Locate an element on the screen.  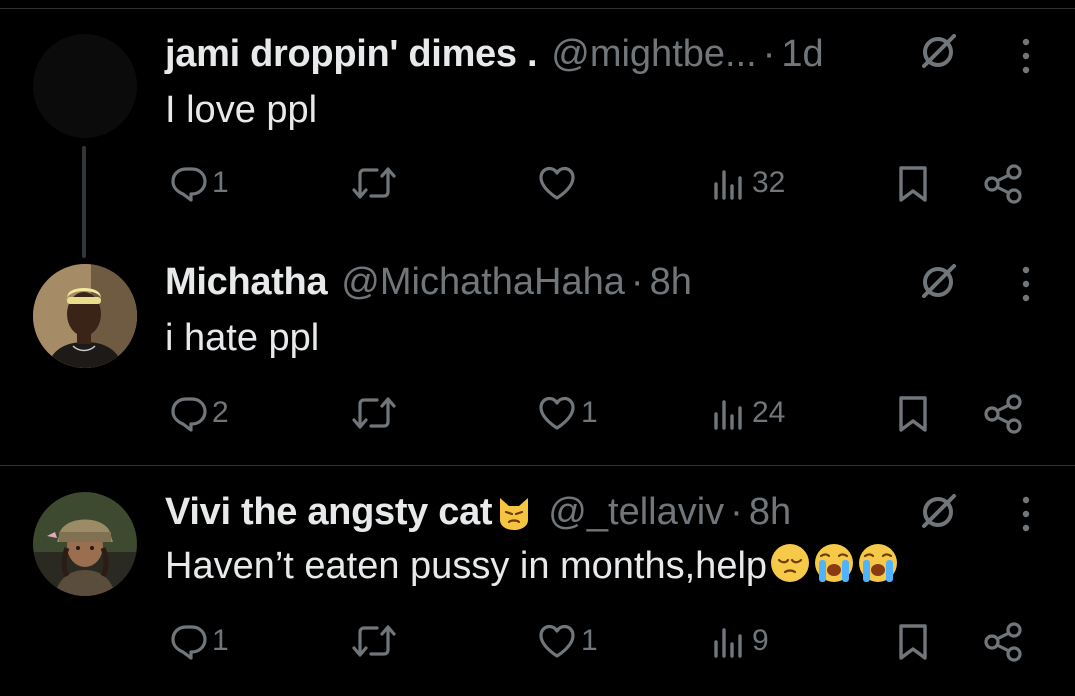
post-header: jami droppin' dimes . @mightbe... · 1d is located at coordinates (494, 54).